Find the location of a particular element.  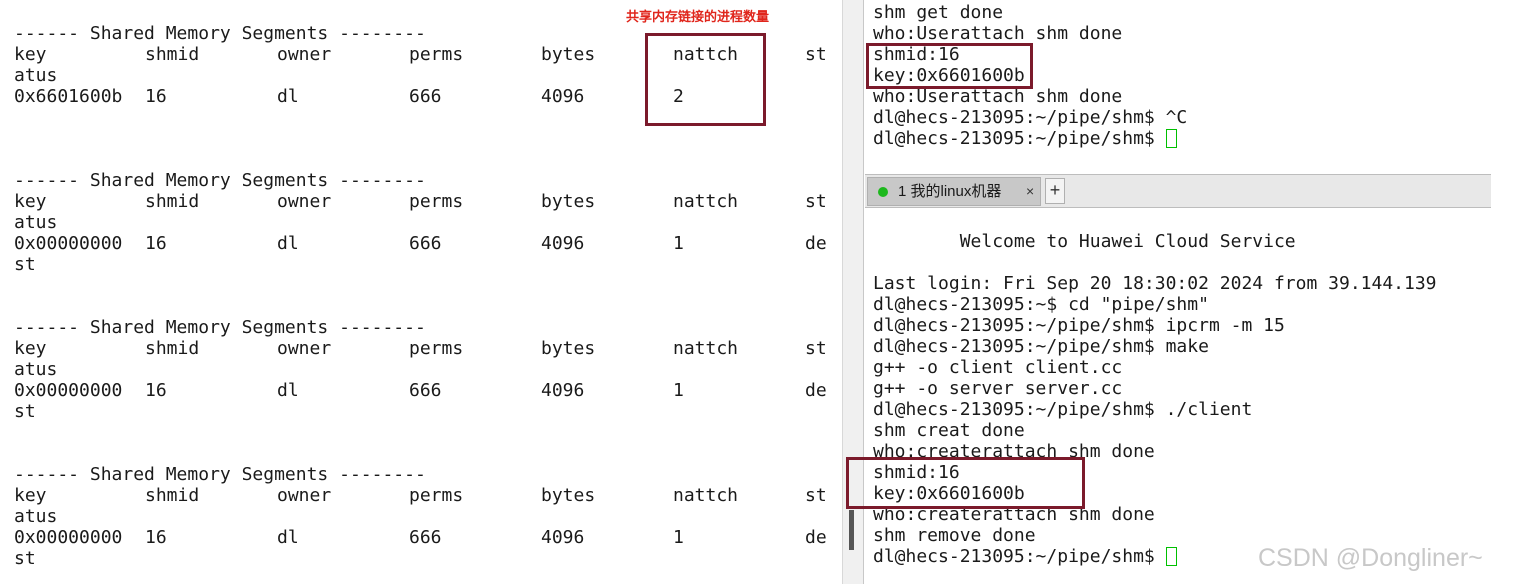

terminal-line-text: dl@hecs-213095:~/pipe/shm$ ^C is located at coordinates (1030, 117).